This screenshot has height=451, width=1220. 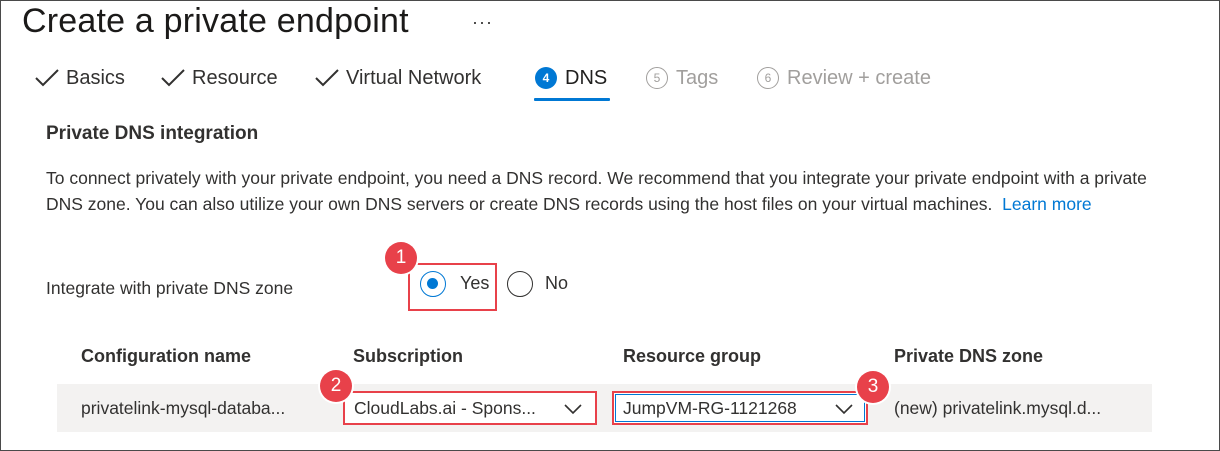 I want to click on tab-resource: Resource, so click(x=219, y=78).